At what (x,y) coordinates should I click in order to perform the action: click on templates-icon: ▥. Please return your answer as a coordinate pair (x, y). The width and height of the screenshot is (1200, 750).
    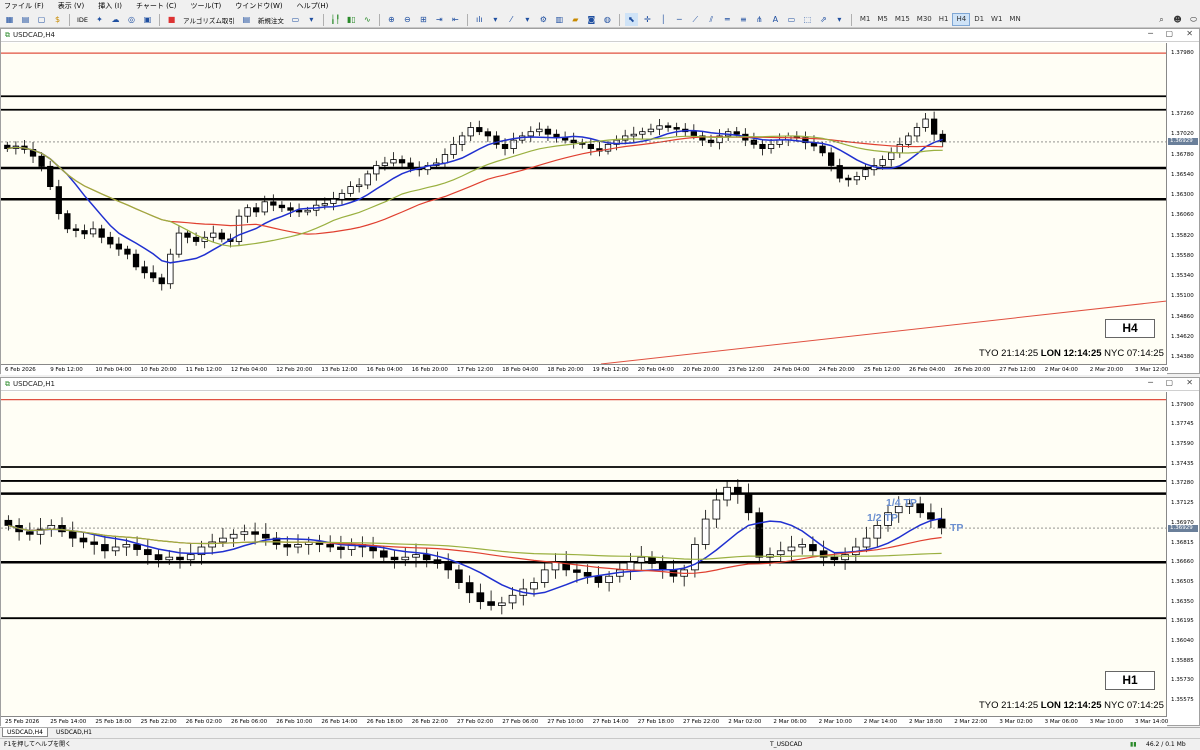
    Looking at the image, I should click on (559, 19).